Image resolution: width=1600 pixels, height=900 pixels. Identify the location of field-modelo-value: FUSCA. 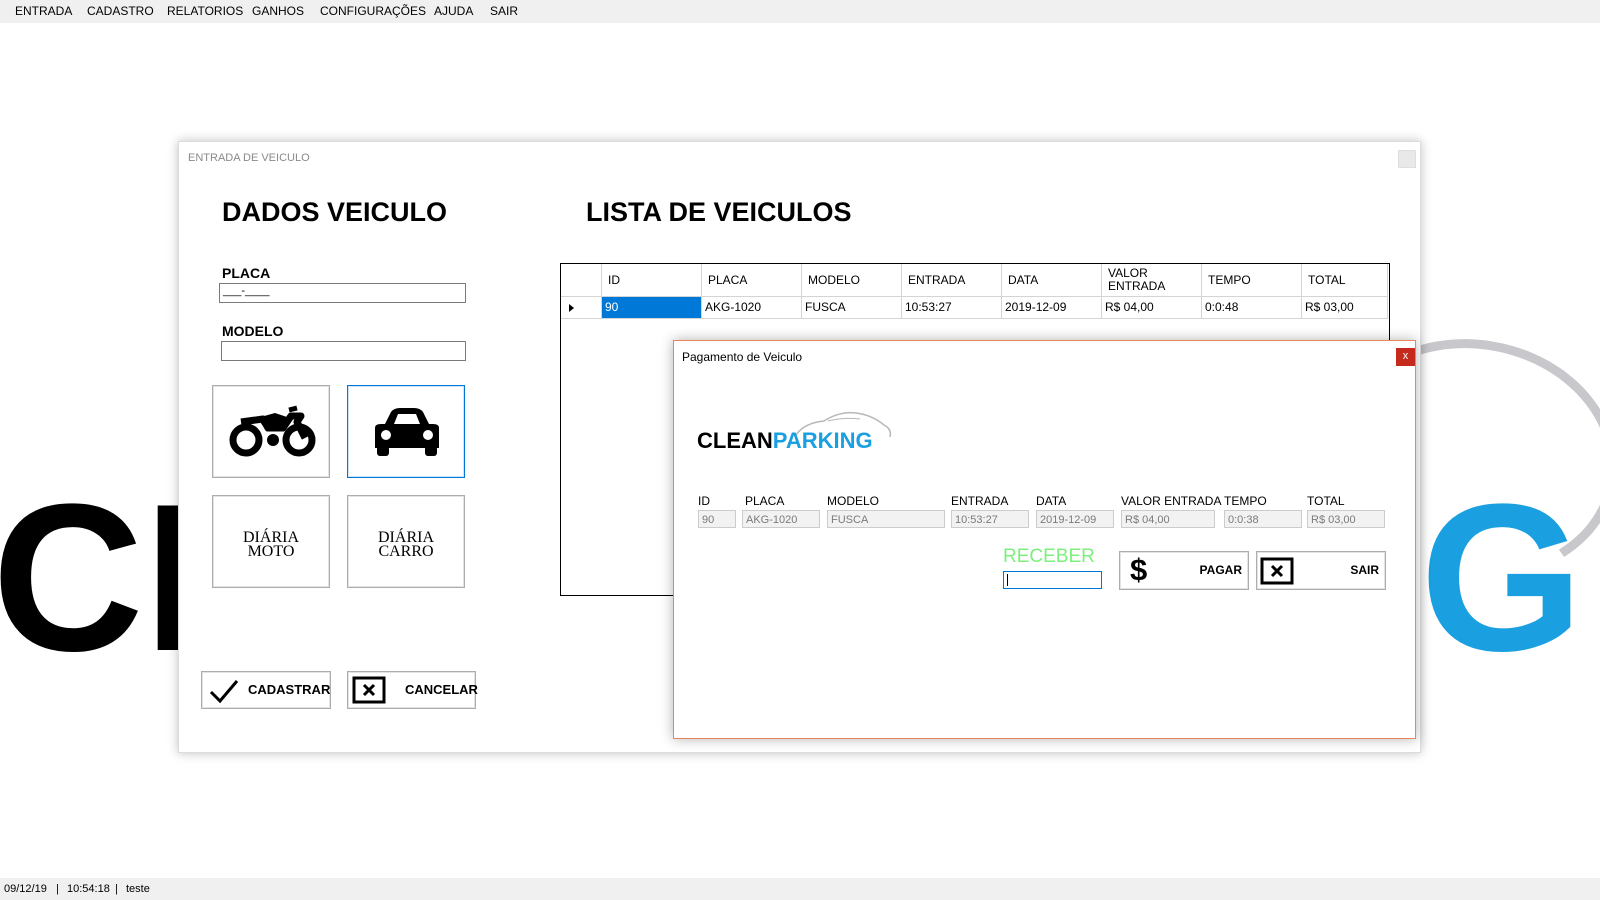
(886, 519).